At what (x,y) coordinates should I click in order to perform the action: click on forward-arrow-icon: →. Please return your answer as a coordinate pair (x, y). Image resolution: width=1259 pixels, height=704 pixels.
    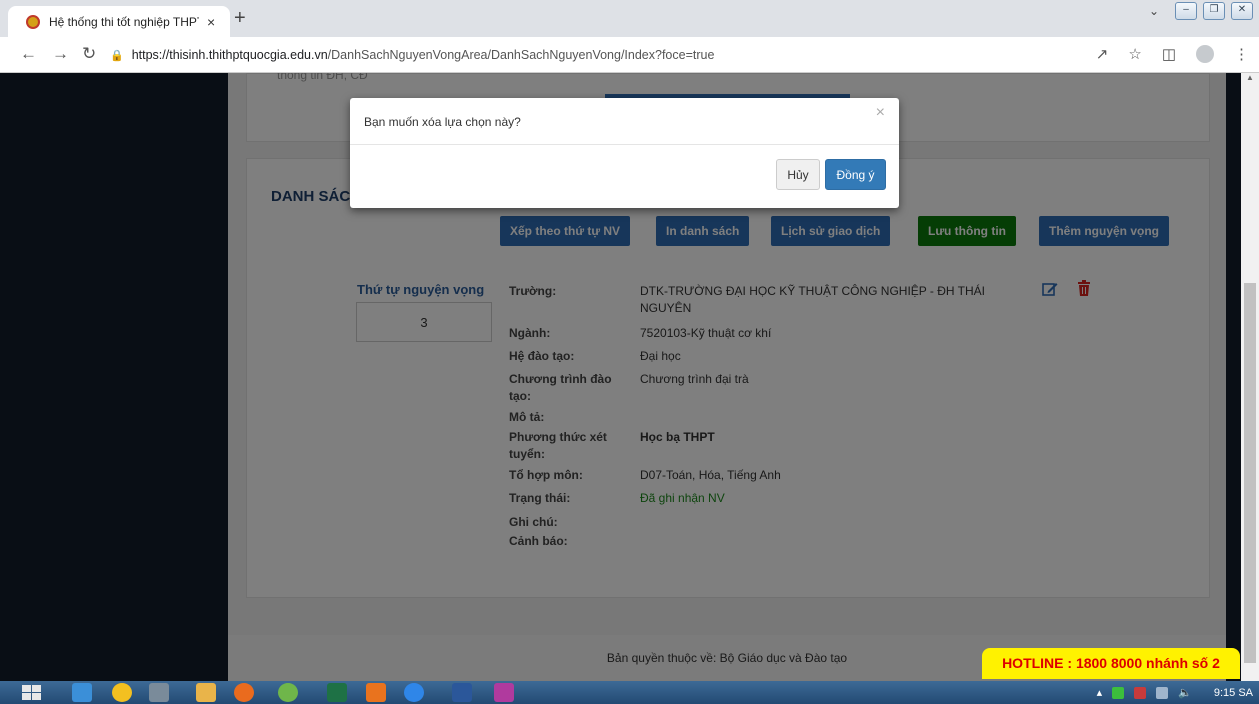
    Looking at the image, I should click on (60, 54).